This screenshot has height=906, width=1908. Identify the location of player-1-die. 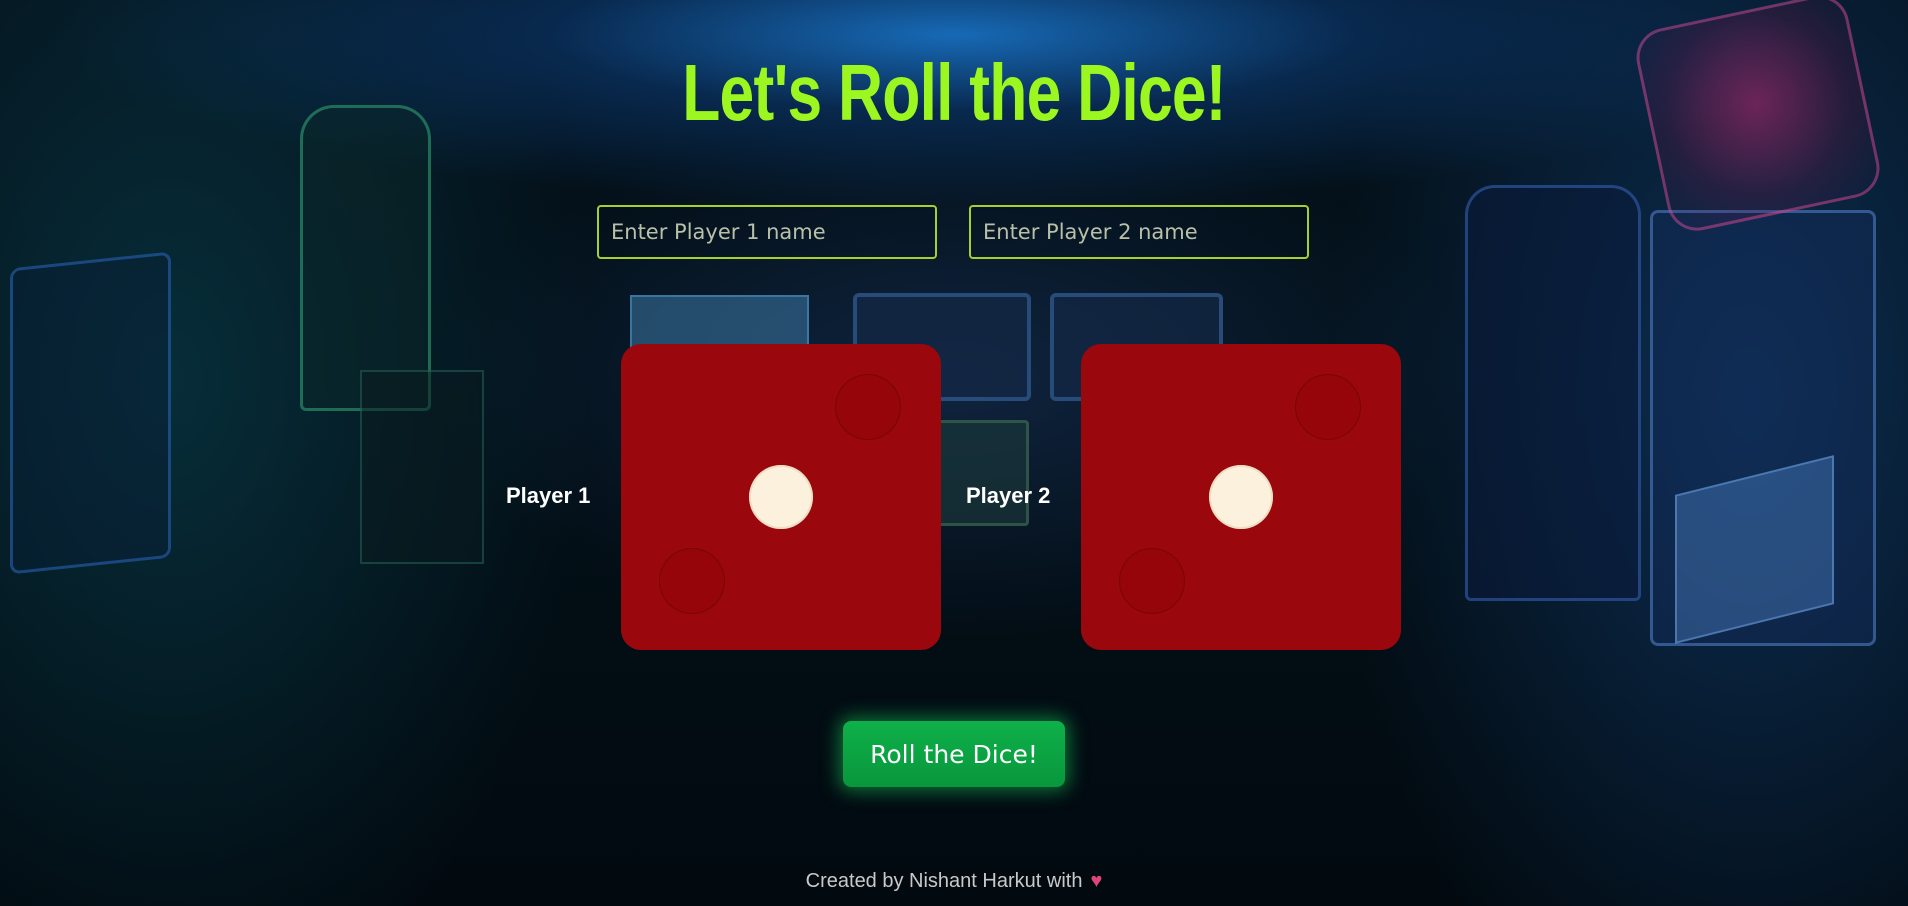
(781, 497).